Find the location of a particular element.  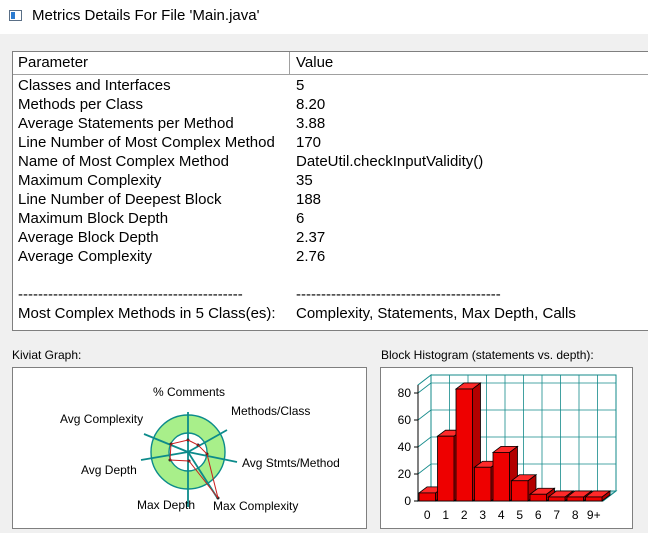

x-tick-label: 4 is located at coordinates (501, 515).